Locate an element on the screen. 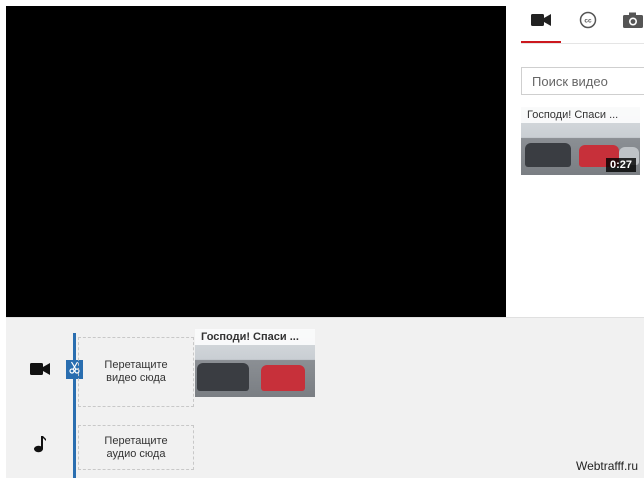 This screenshot has width=644, height=478. playhead is located at coordinates (74, 405).